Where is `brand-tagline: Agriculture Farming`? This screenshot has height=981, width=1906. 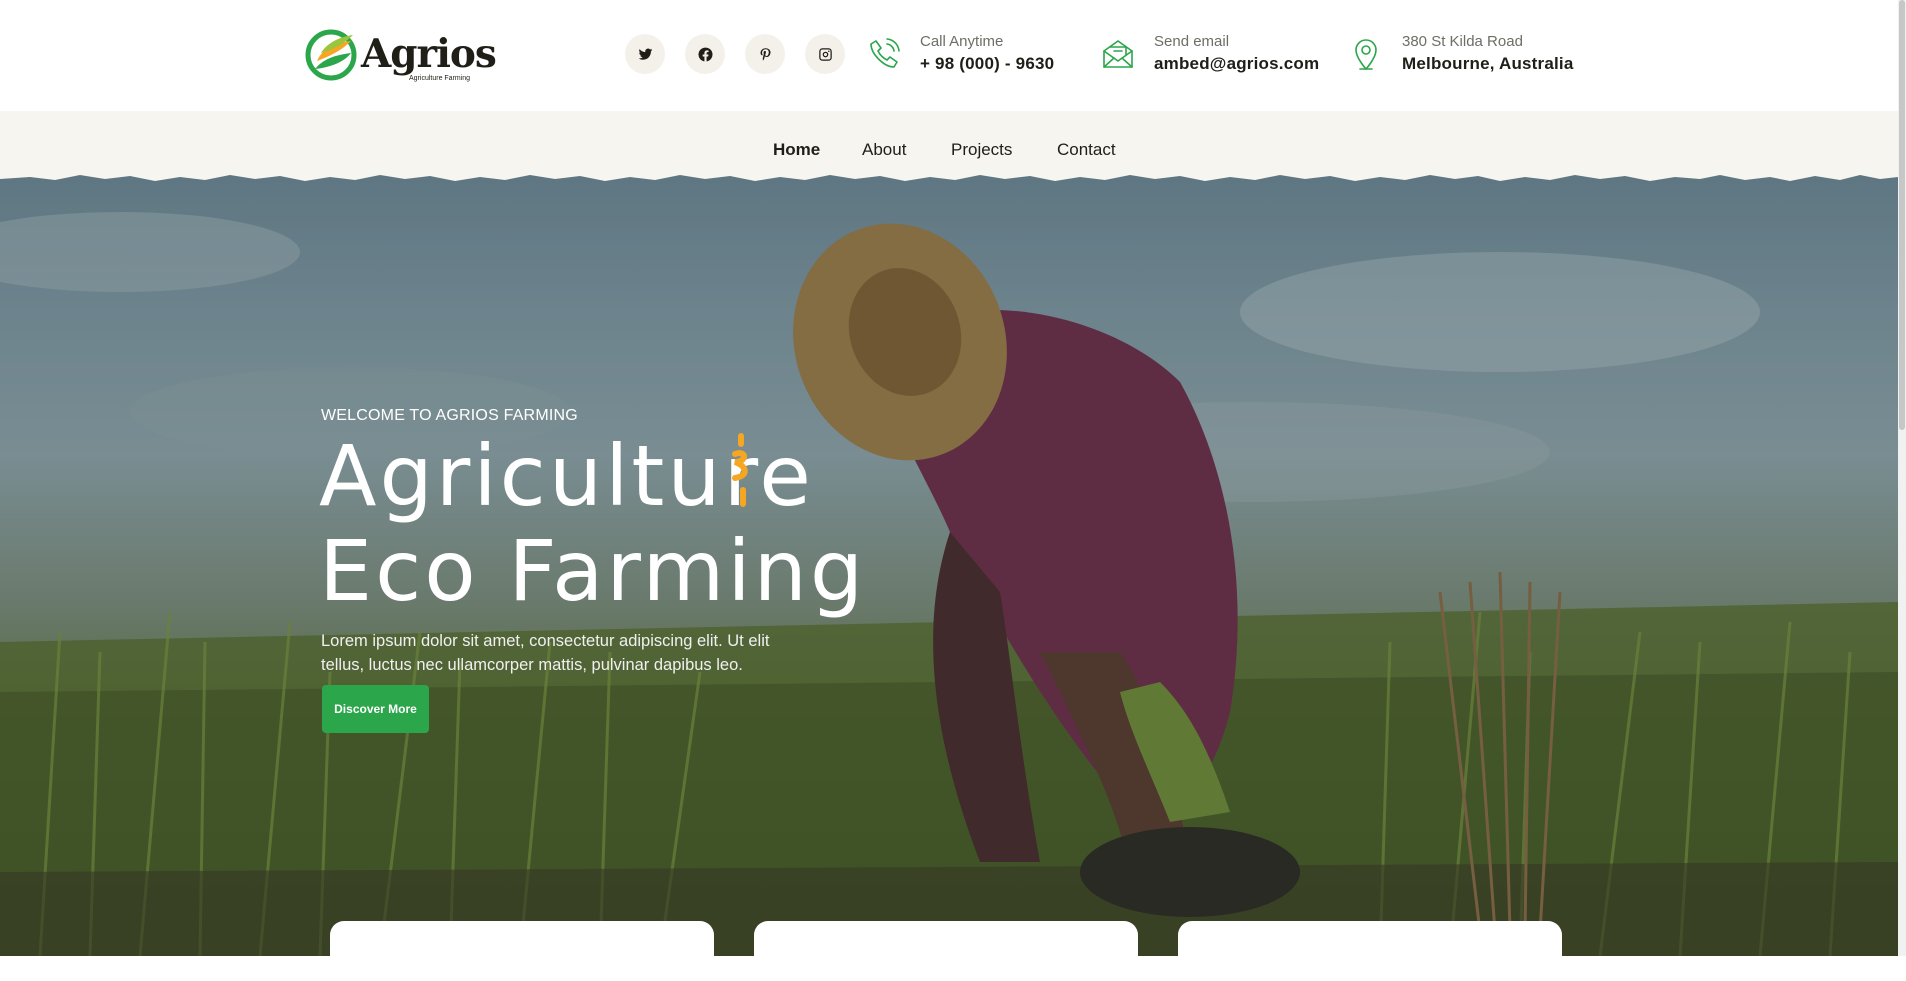 brand-tagline: Agriculture Farming is located at coordinates (440, 78).